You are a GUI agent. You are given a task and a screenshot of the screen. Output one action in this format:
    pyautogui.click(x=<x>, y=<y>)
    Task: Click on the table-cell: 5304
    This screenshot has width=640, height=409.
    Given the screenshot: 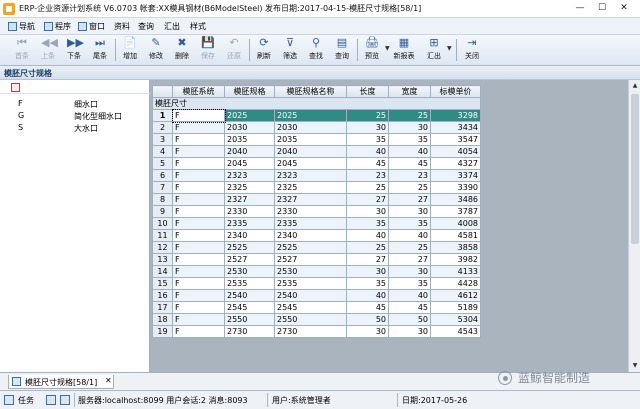 What is the action you would take?
    pyautogui.click(x=455, y=319)
    